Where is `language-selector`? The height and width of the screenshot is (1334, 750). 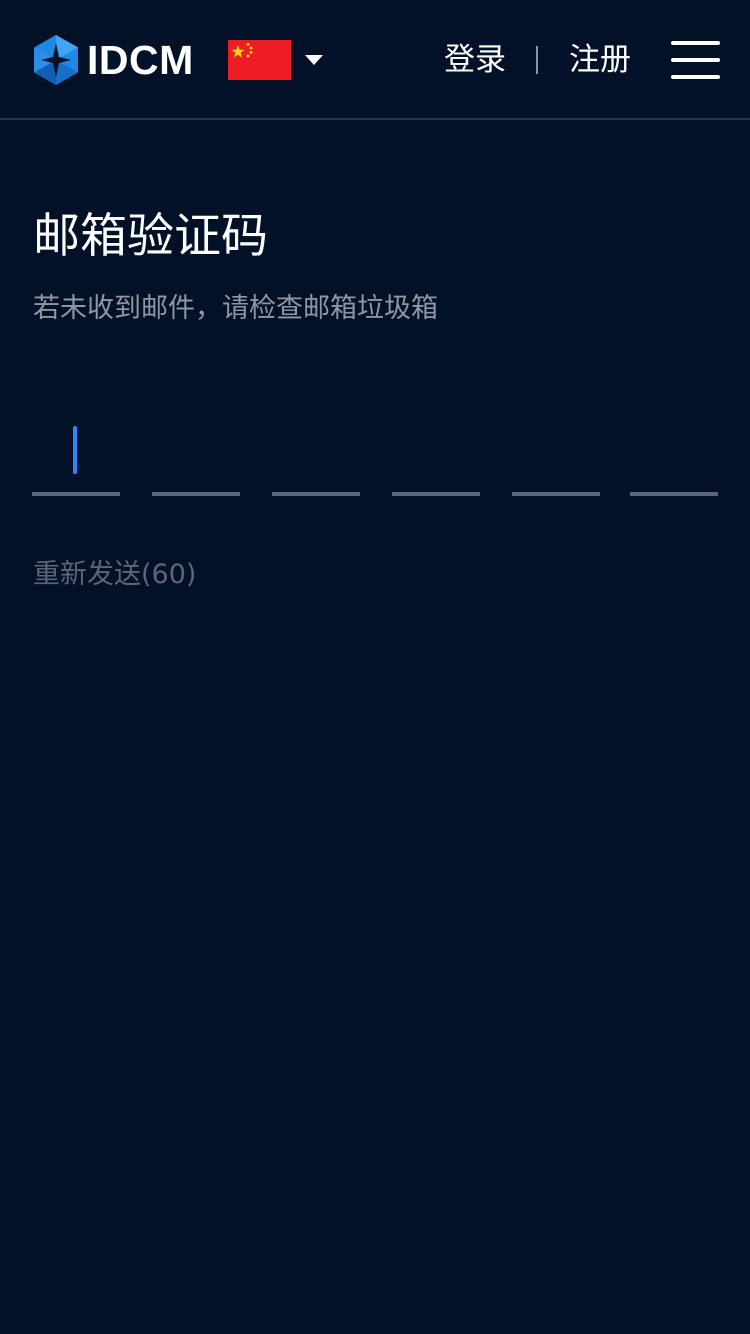 language-selector is located at coordinates (275, 60).